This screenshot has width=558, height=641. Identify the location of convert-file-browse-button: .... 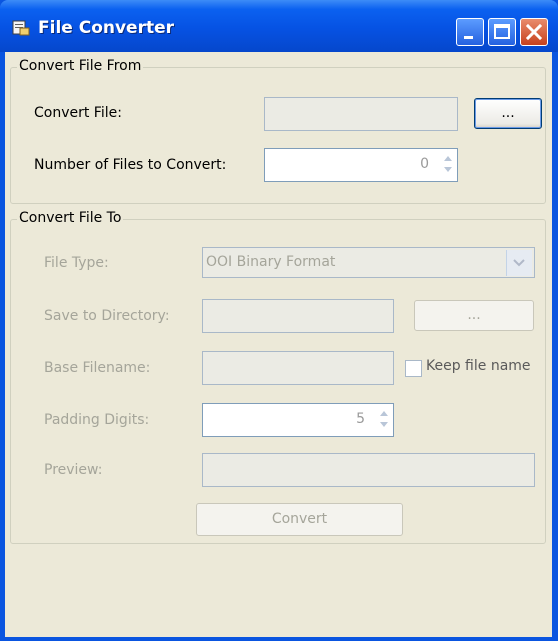
(508, 113).